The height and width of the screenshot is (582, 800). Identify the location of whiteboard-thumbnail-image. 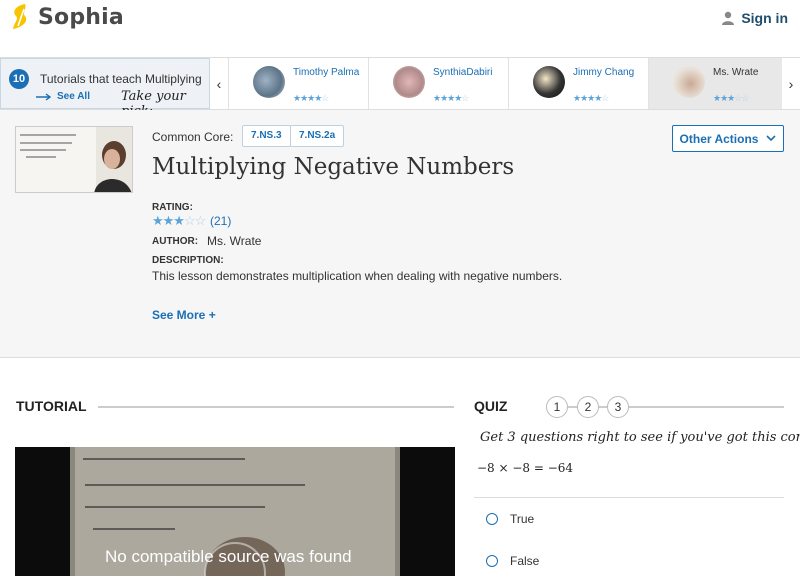
(74, 159).